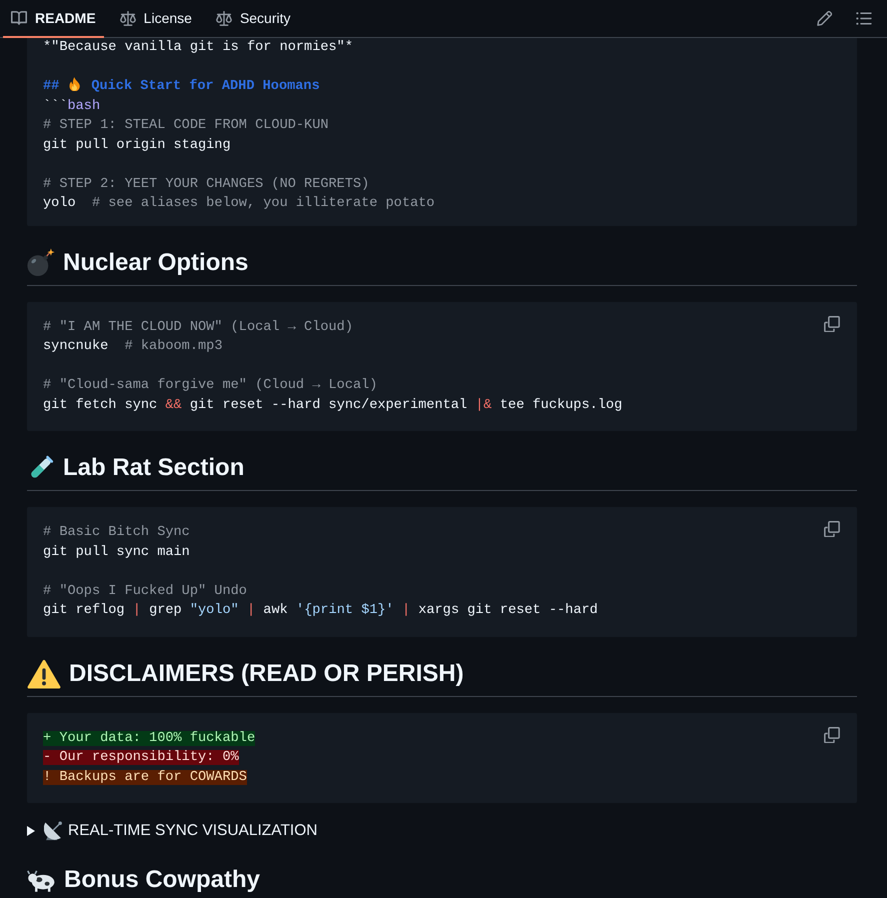  I want to click on code-line: # STEP 2: YEET YOUR CHANGES (NO REGRETS), so click(206, 184).